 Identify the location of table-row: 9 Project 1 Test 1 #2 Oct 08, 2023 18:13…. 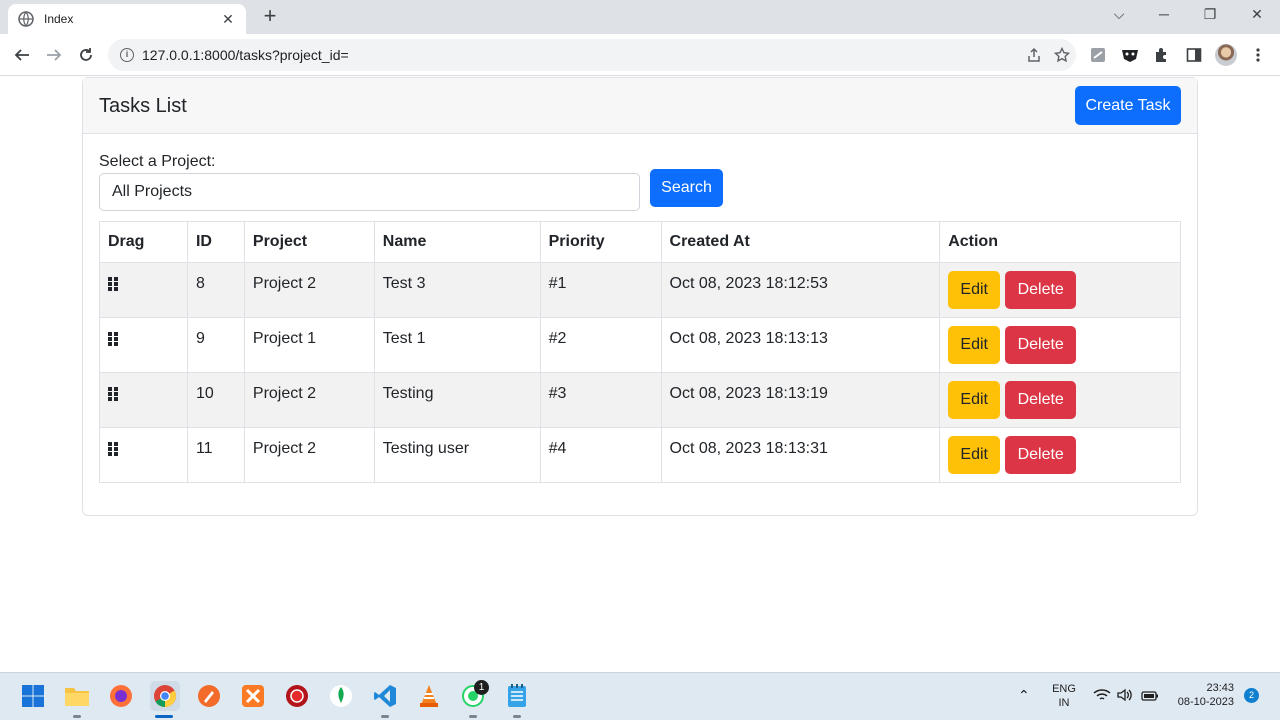
(640, 345).